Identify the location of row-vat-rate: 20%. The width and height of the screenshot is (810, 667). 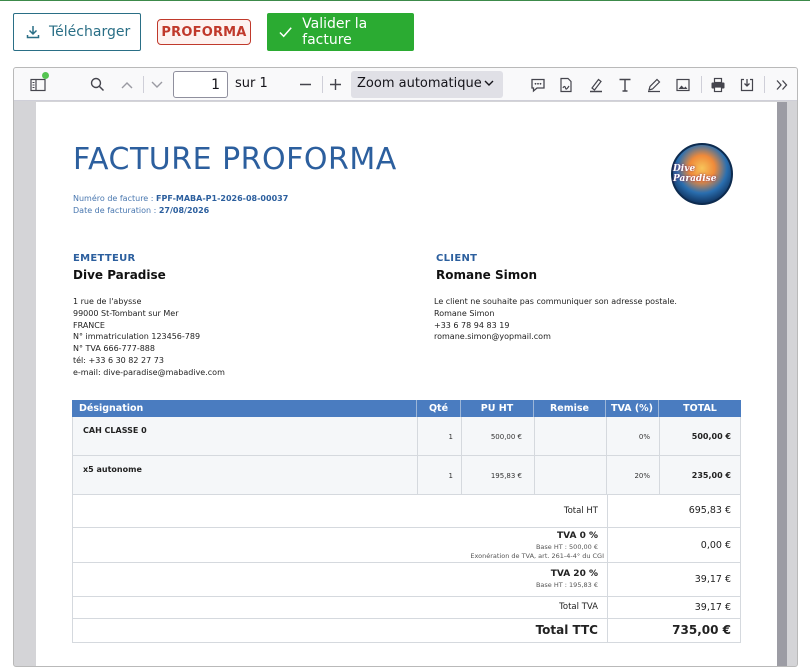
(633, 475).